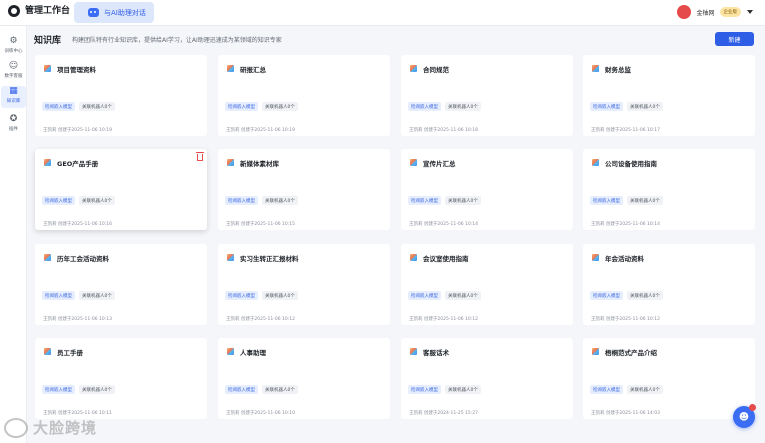  What do you see at coordinates (13, 41) in the screenshot?
I see `gear-icon: ⚙` at bounding box center [13, 41].